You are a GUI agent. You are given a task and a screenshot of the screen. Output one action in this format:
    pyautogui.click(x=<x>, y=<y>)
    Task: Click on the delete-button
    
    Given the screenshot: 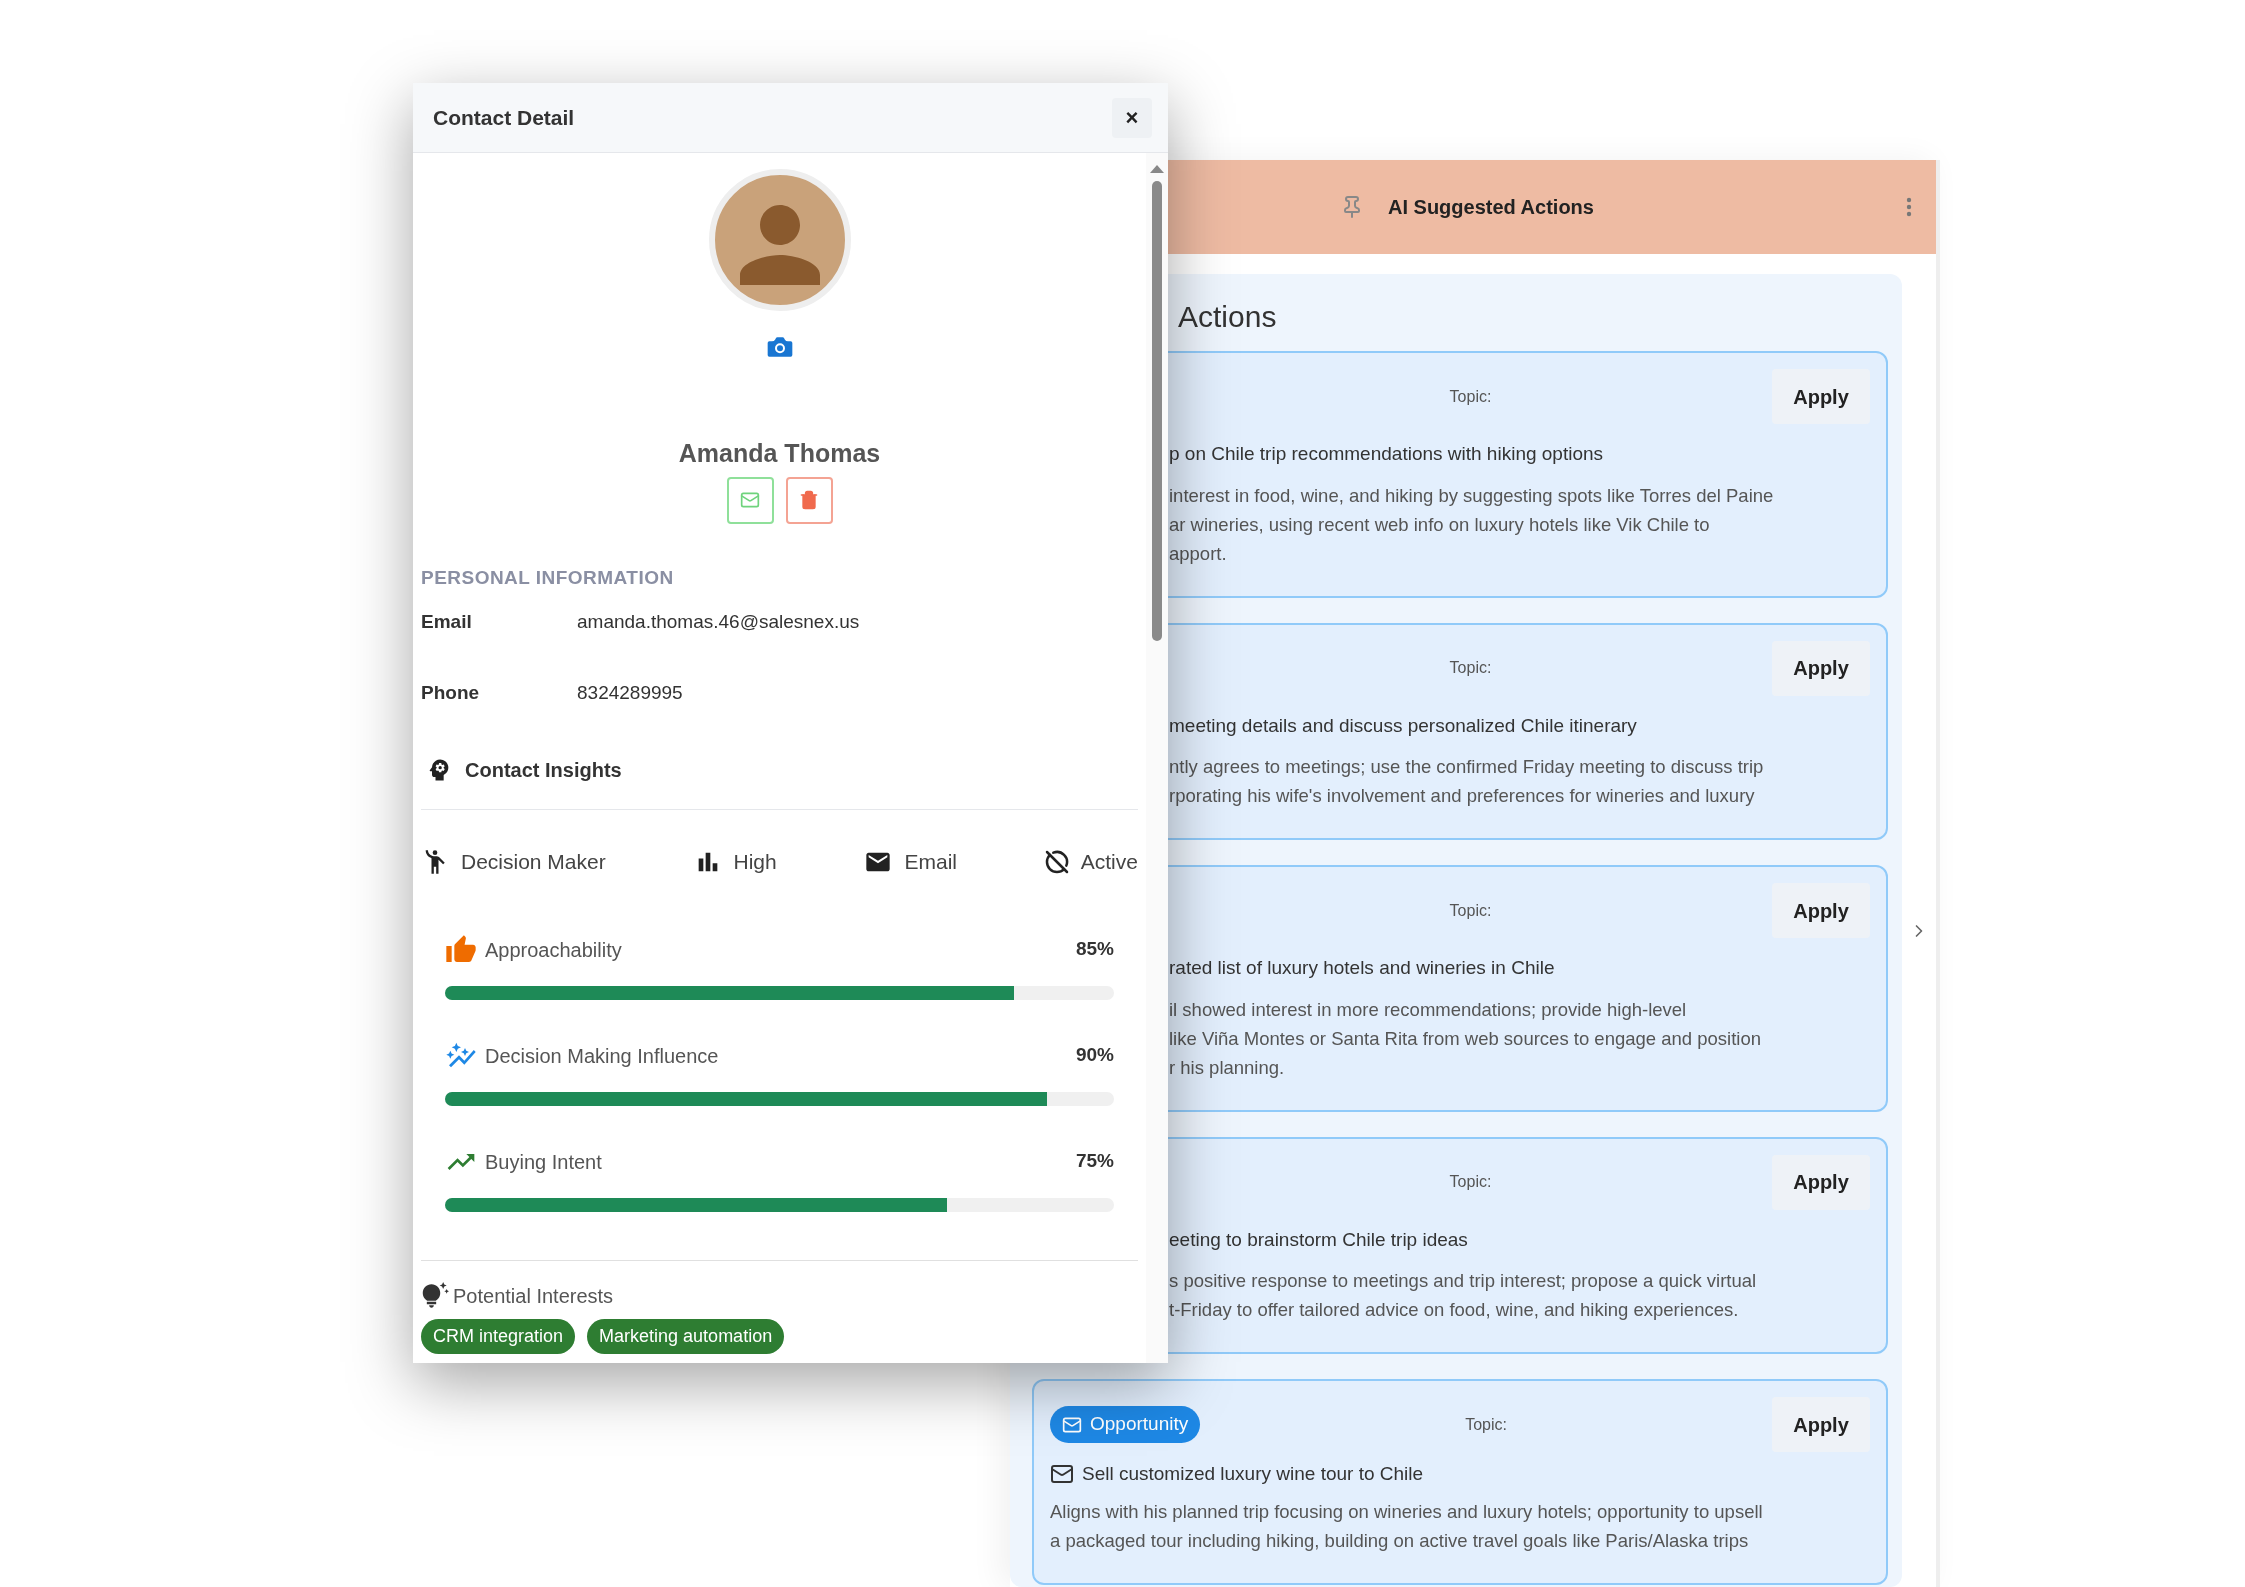 What is the action you would take?
    pyautogui.click(x=809, y=500)
    